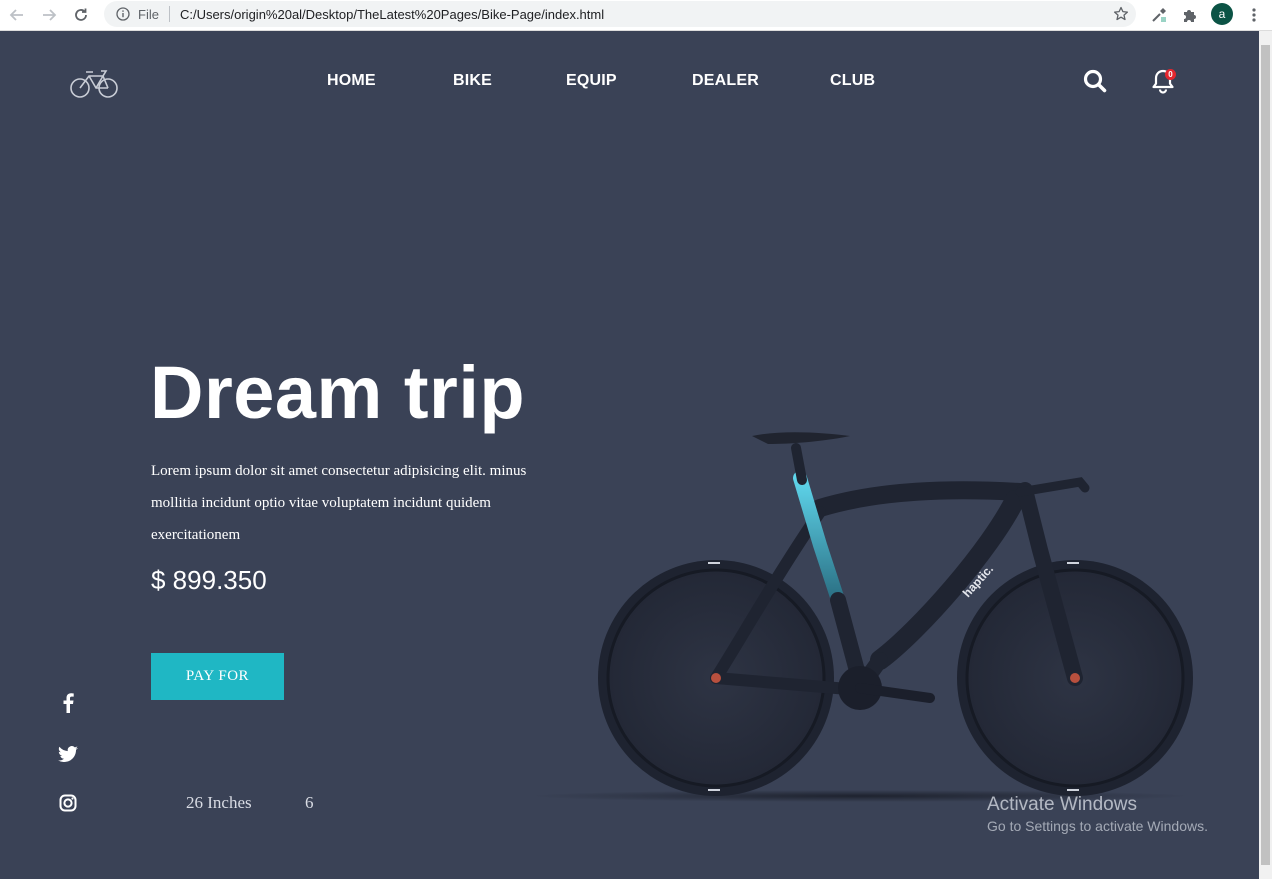 The height and width of the screenshot is (879, 1272). I want to click on arrow-right-icon, so click(50, 15).